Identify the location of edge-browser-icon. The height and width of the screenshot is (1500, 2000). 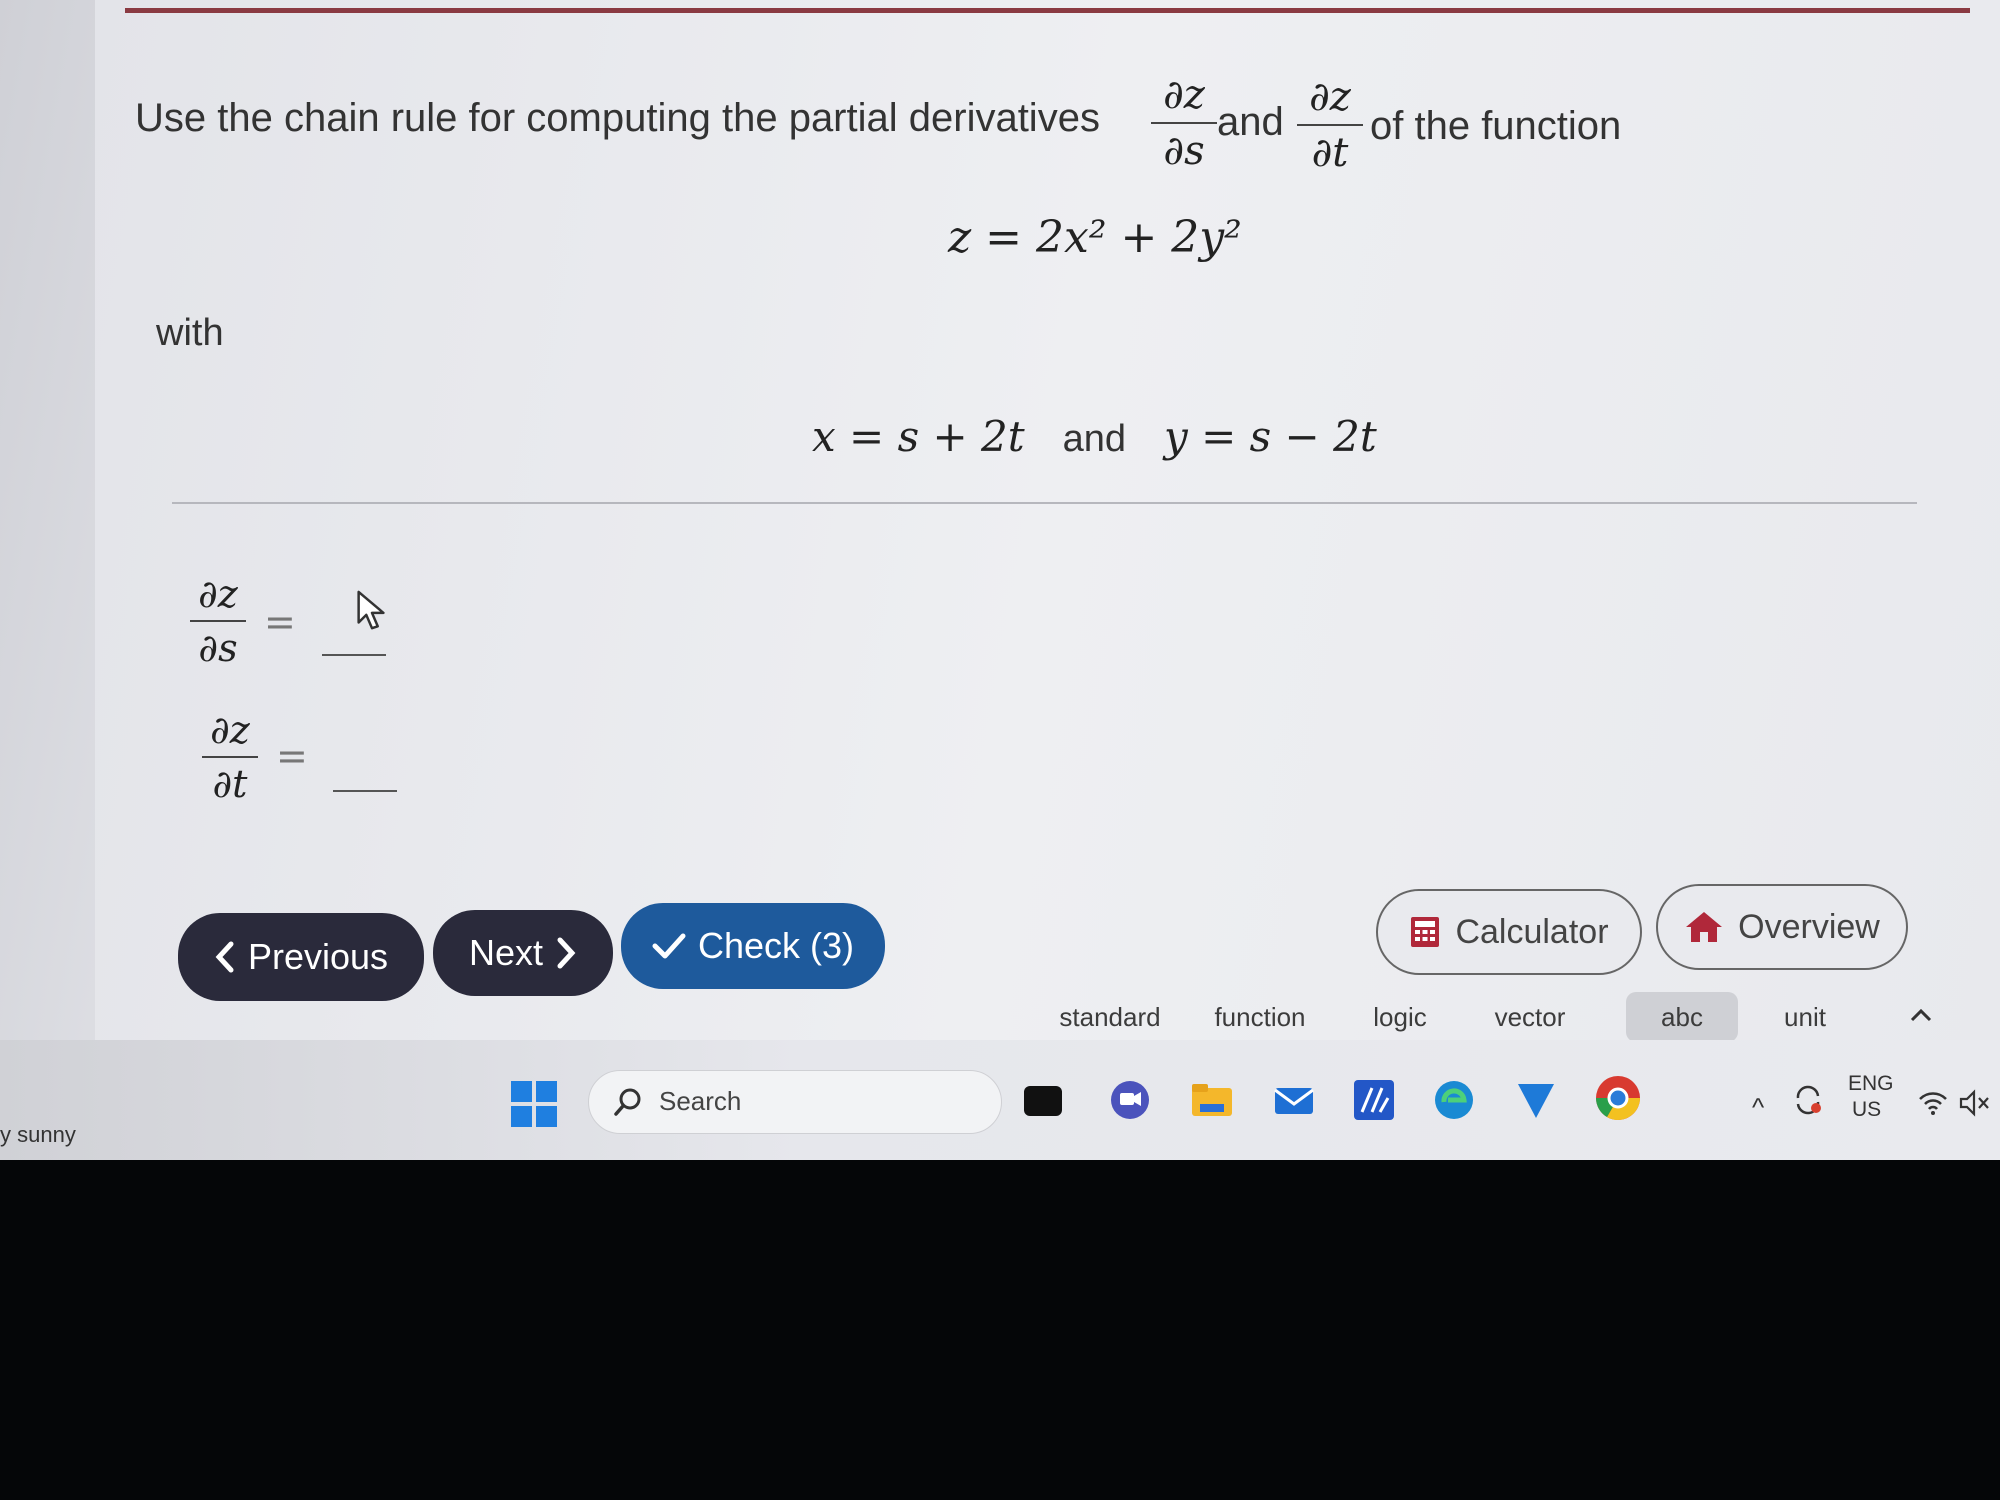
(1454, 1100).